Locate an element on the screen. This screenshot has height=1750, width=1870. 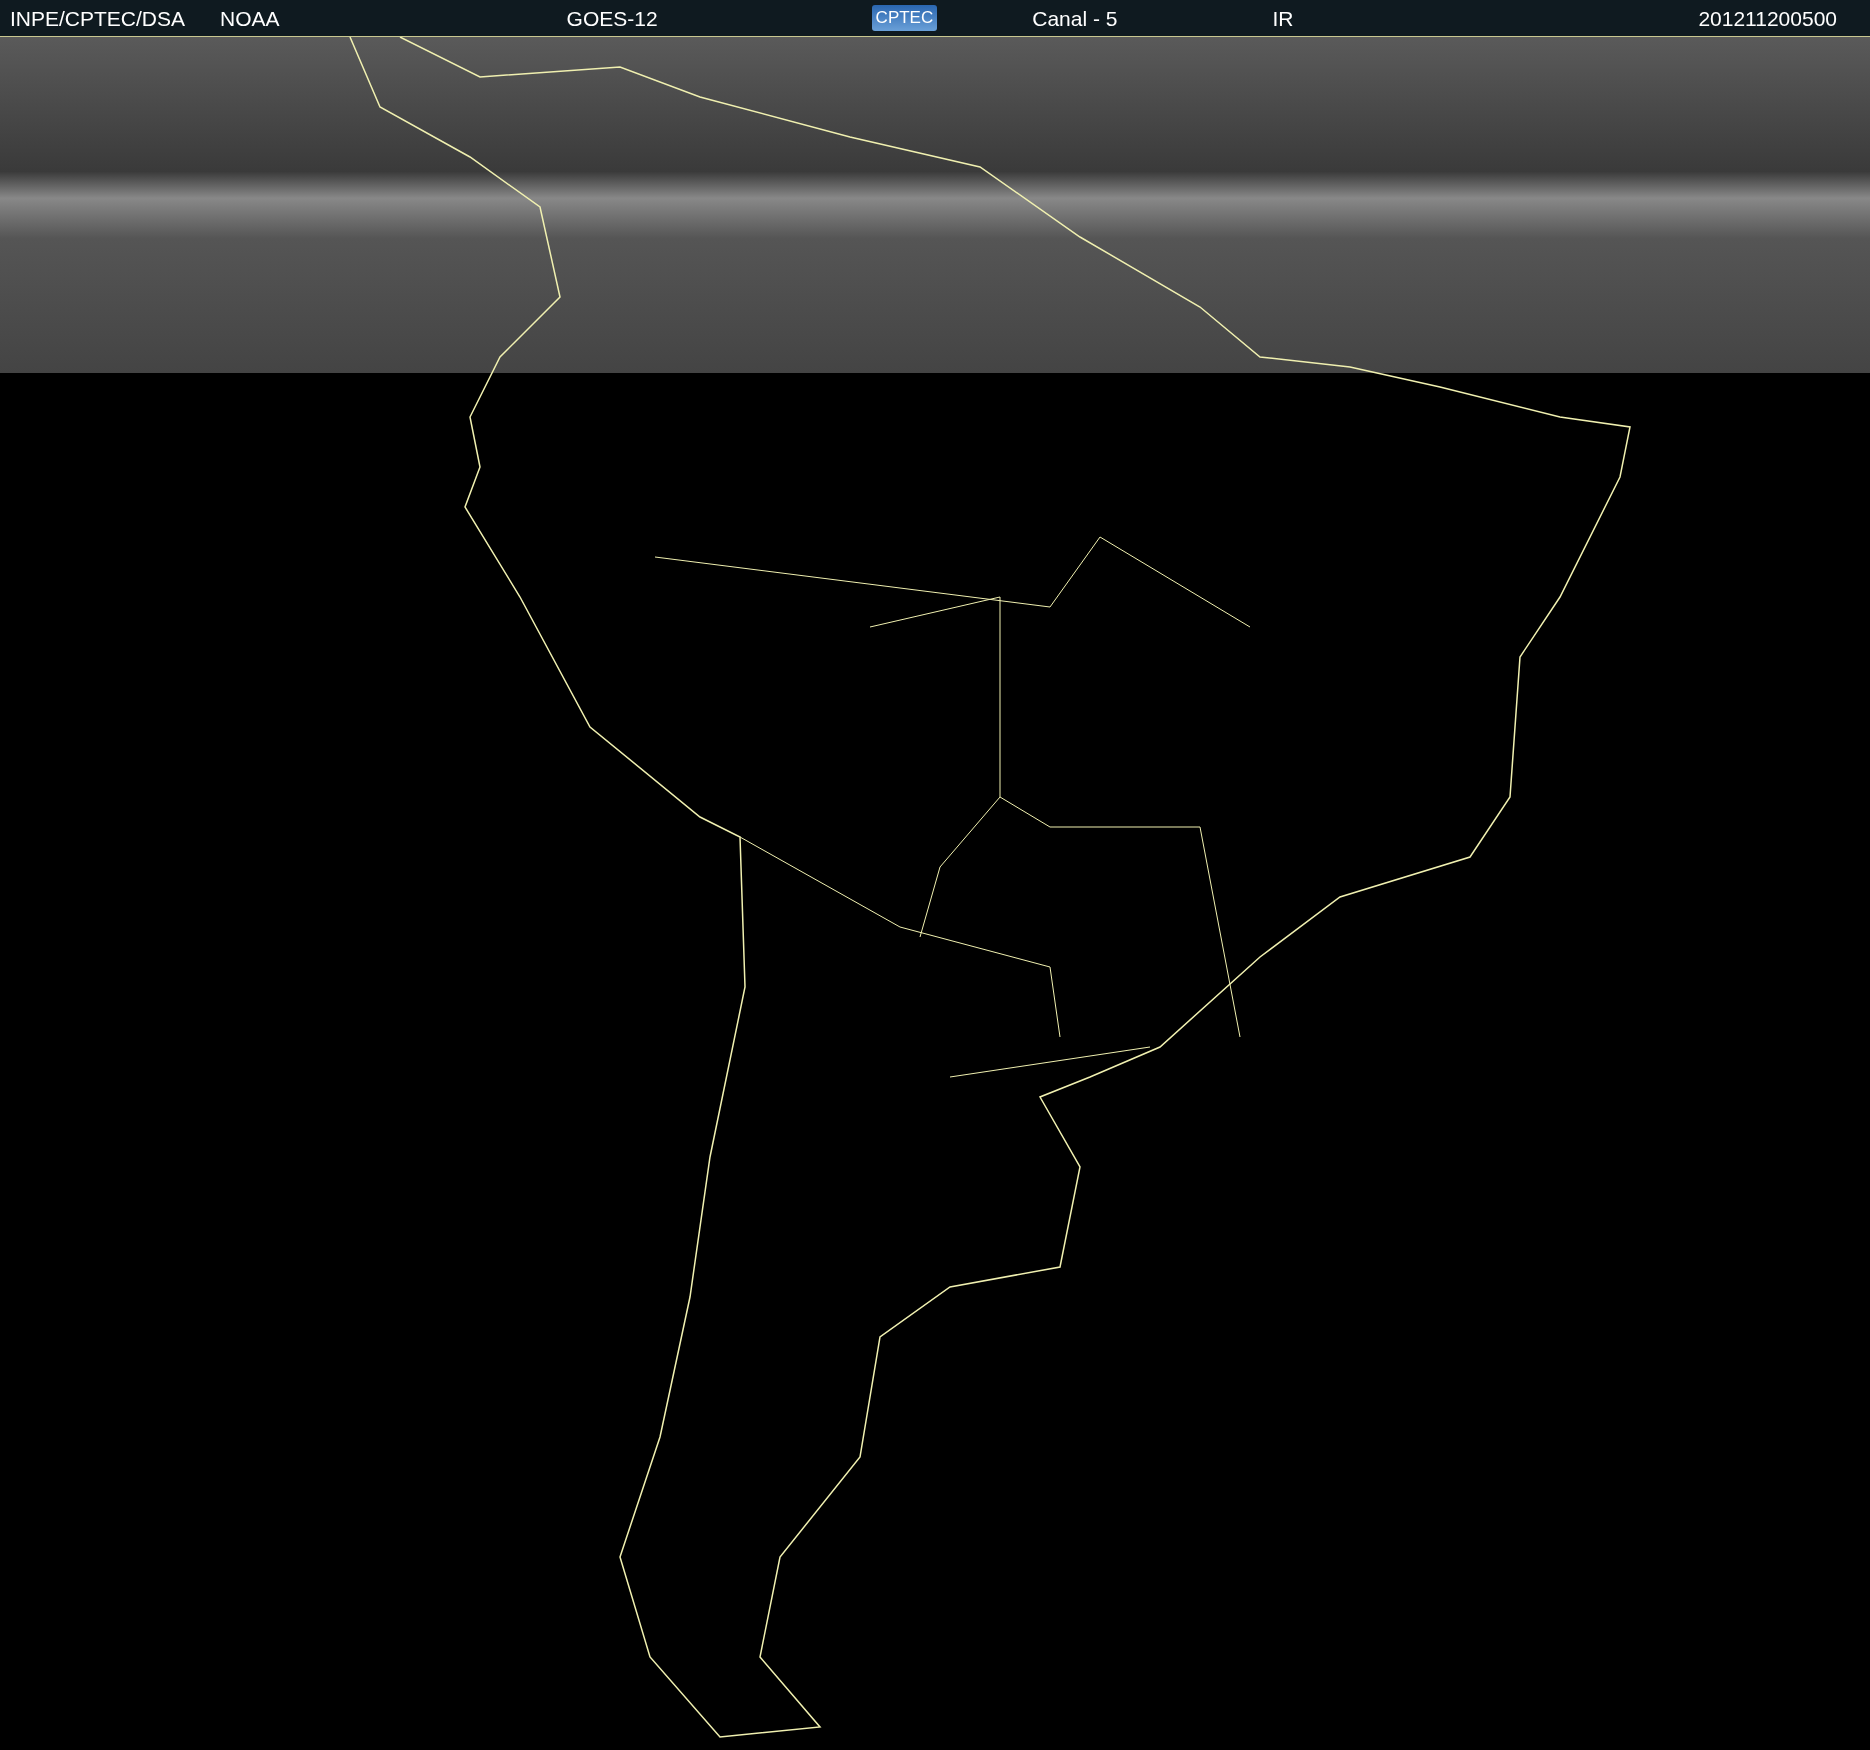
agency-label: NOAA is located at coordinates (250, 18).